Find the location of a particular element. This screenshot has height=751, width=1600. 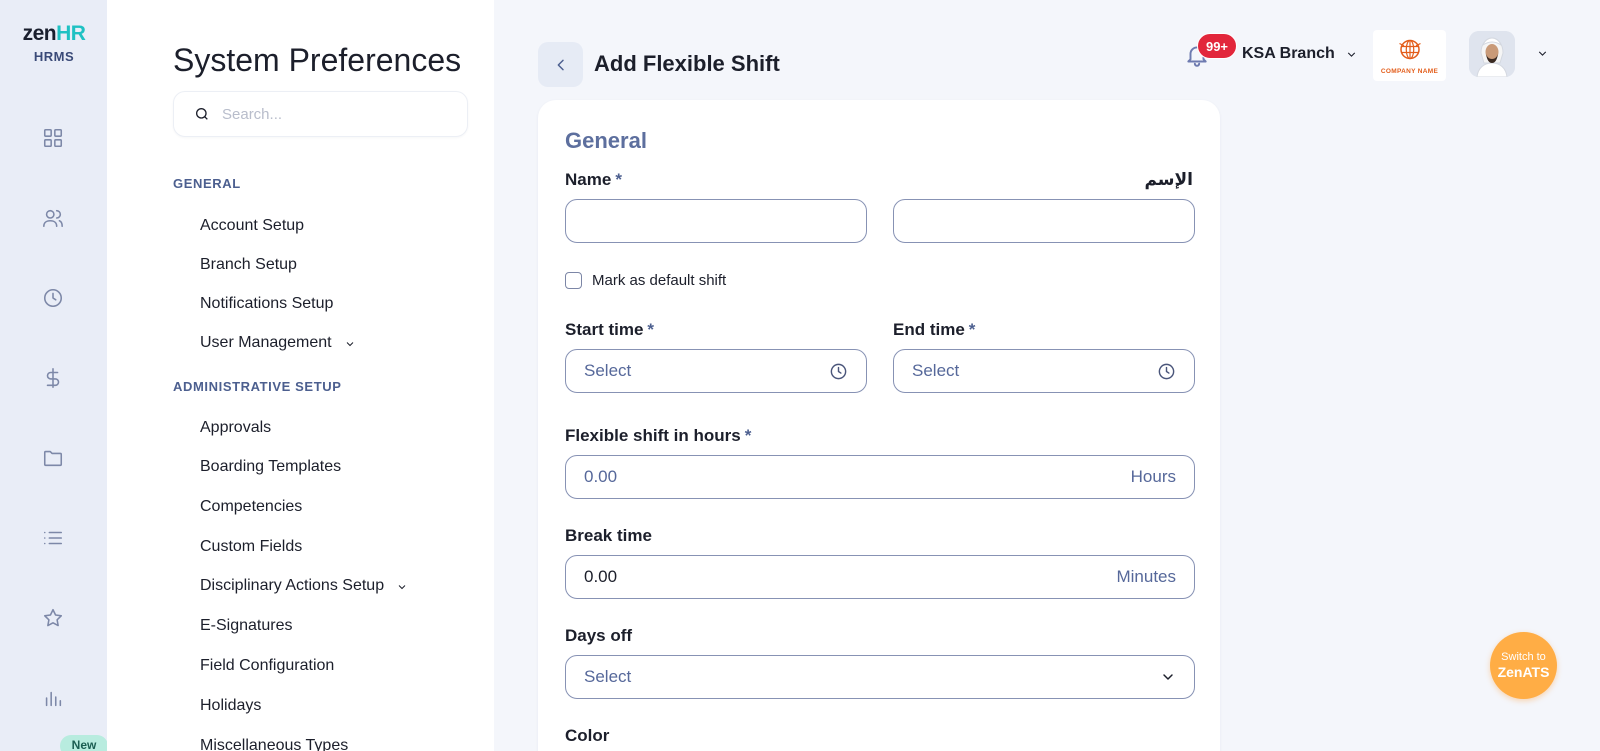

days-off-label: Days off is located at coordinates (599, 635).